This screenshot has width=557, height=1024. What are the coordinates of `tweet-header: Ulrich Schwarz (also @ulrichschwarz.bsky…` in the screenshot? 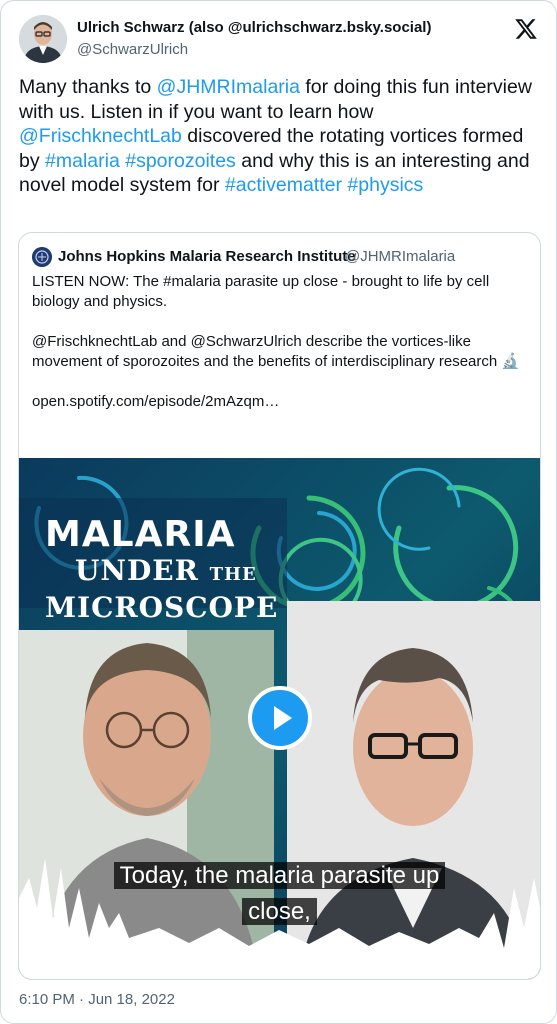 It's located at (279, 40).